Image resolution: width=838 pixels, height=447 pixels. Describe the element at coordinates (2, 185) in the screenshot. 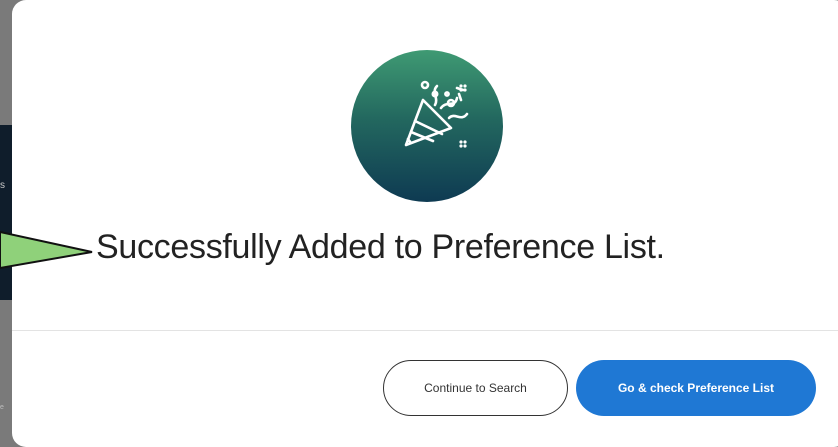

I see `background-text-fragment: s` at that location.